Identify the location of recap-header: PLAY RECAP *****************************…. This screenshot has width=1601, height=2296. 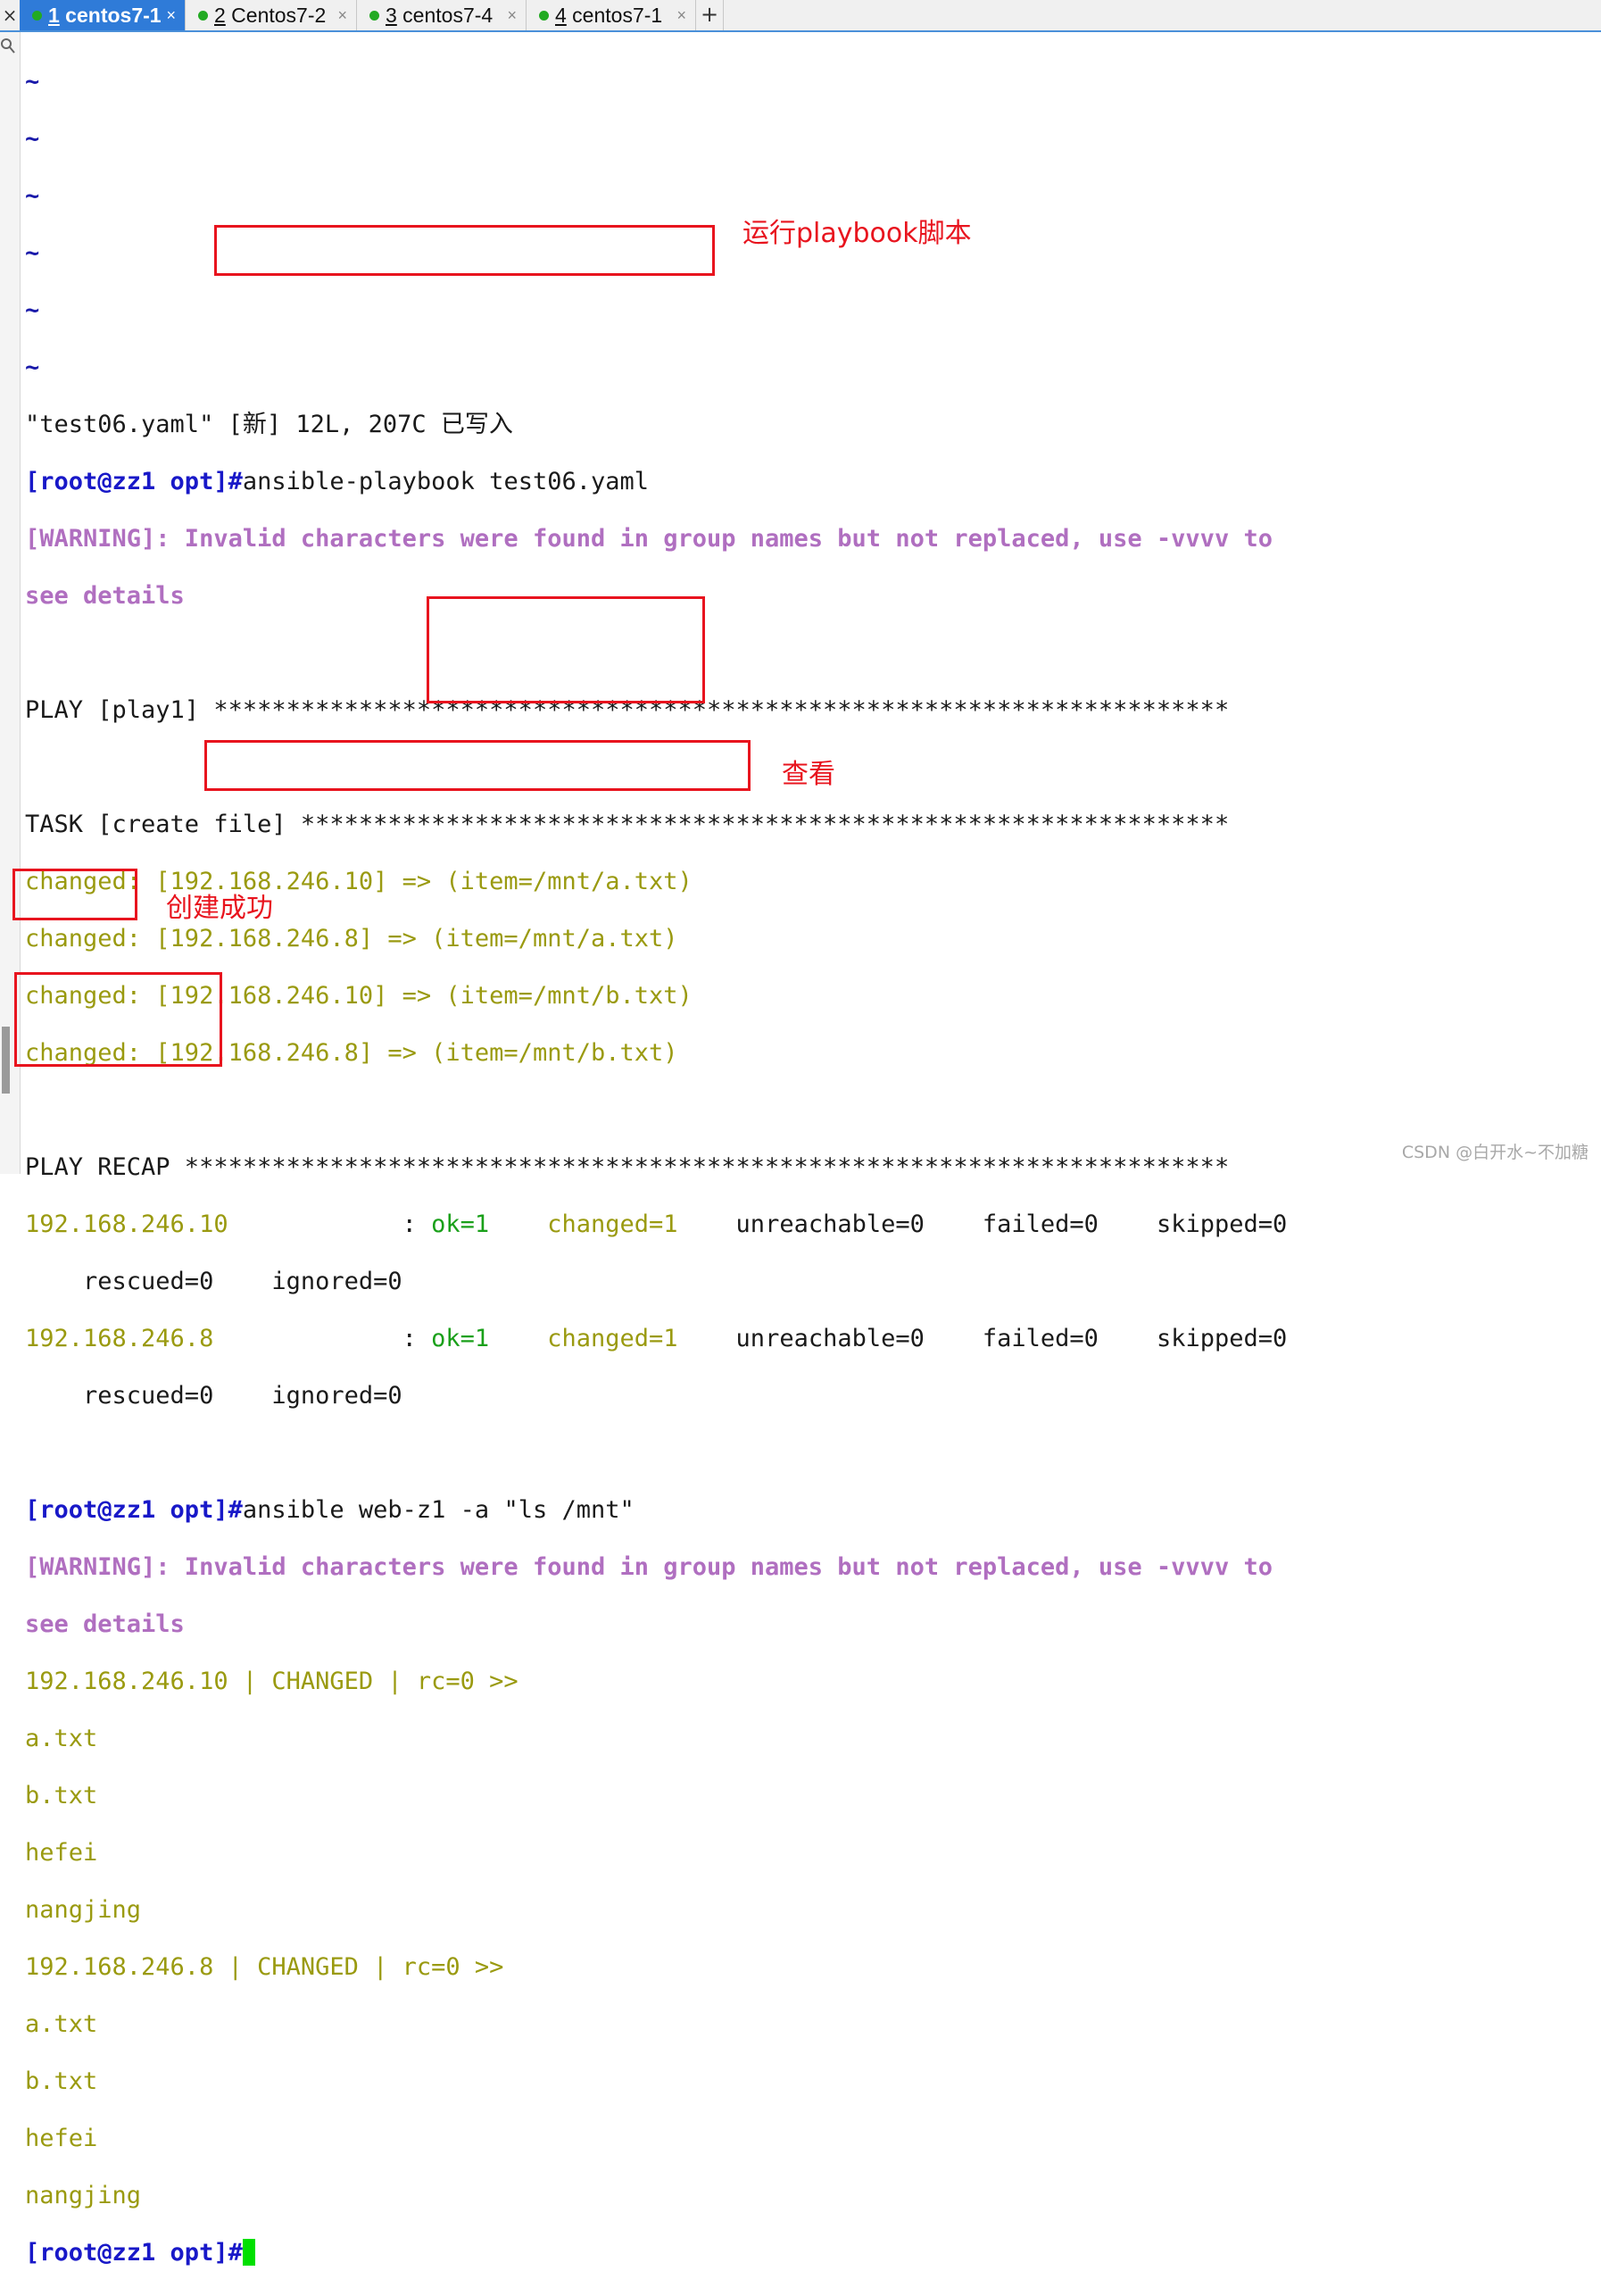
(627, 1167).